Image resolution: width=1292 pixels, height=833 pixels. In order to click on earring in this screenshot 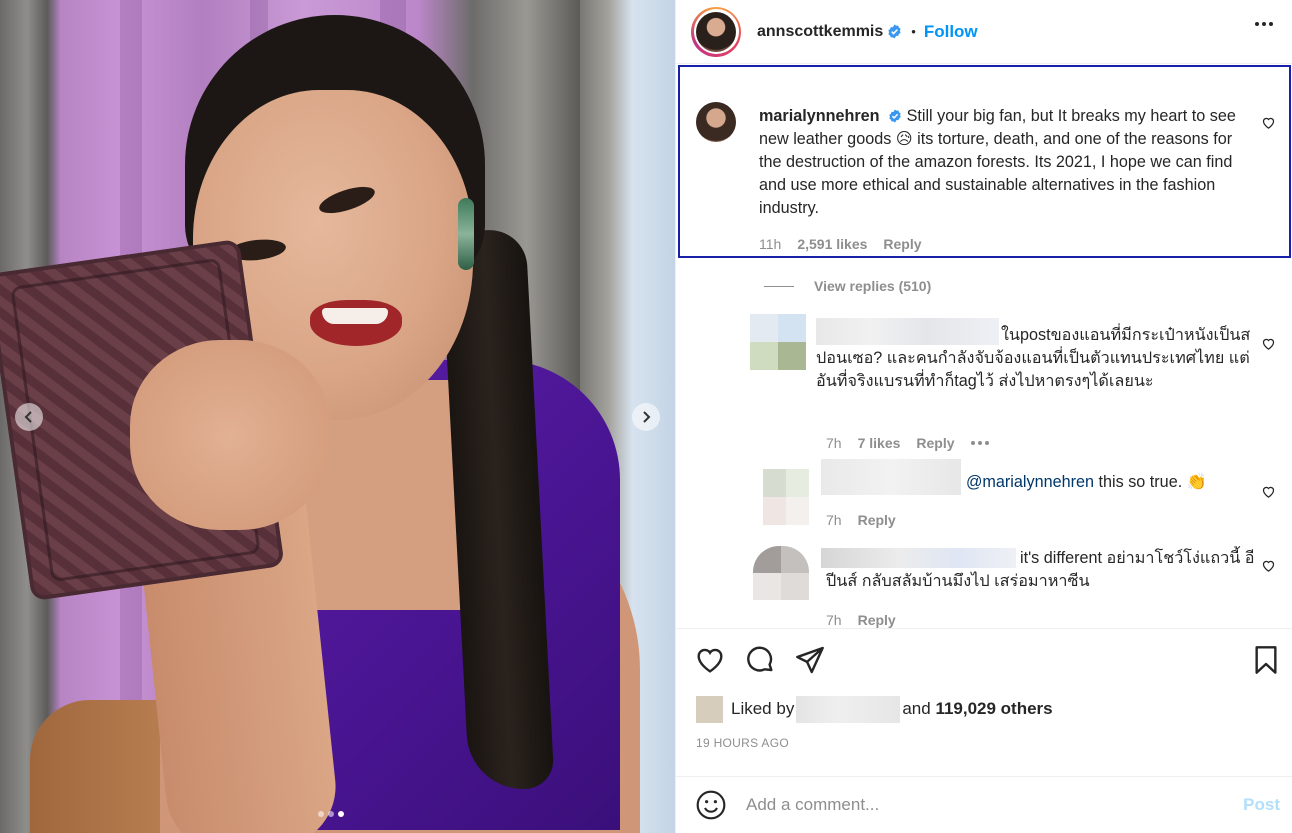, I will do `click(466, 234)`.